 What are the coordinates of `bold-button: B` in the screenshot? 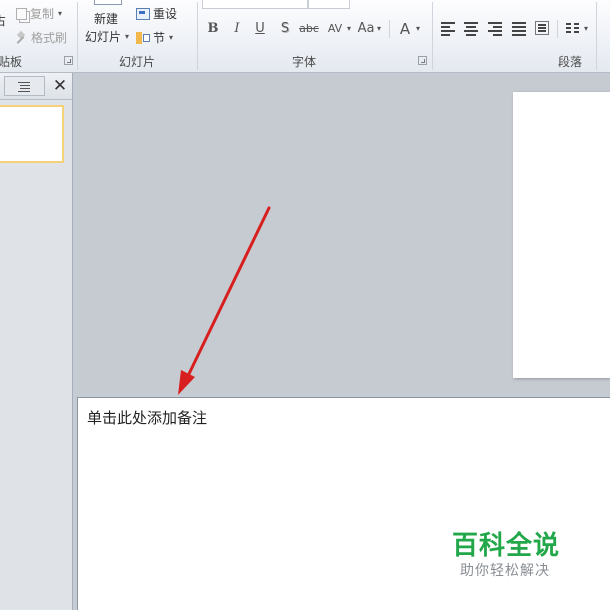 It's located at (213, 29).